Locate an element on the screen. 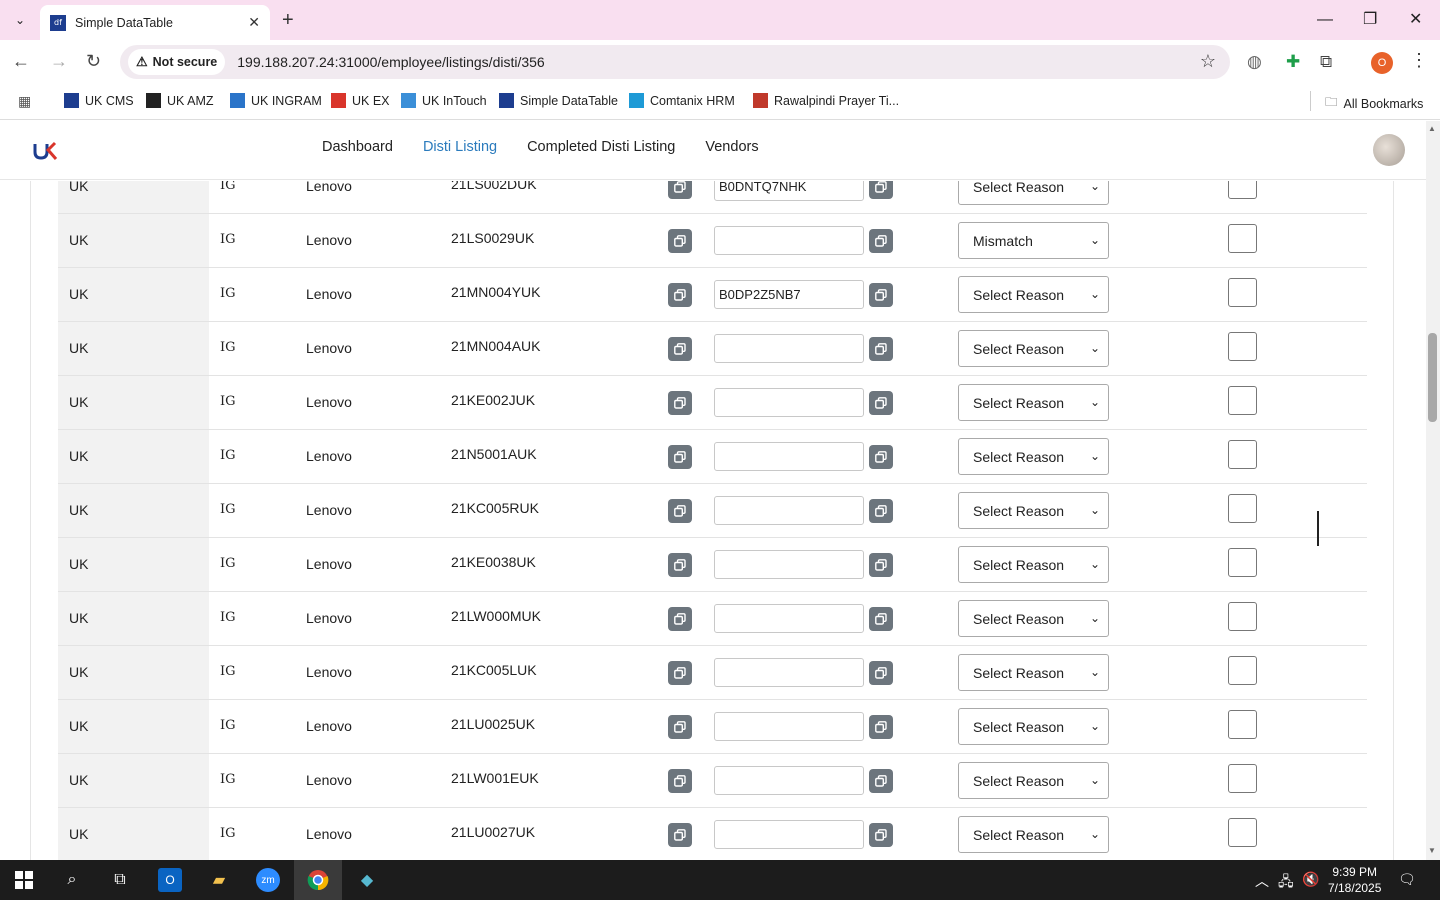  notifications-icon: 🗨 is located at coordinates (1407, 879).